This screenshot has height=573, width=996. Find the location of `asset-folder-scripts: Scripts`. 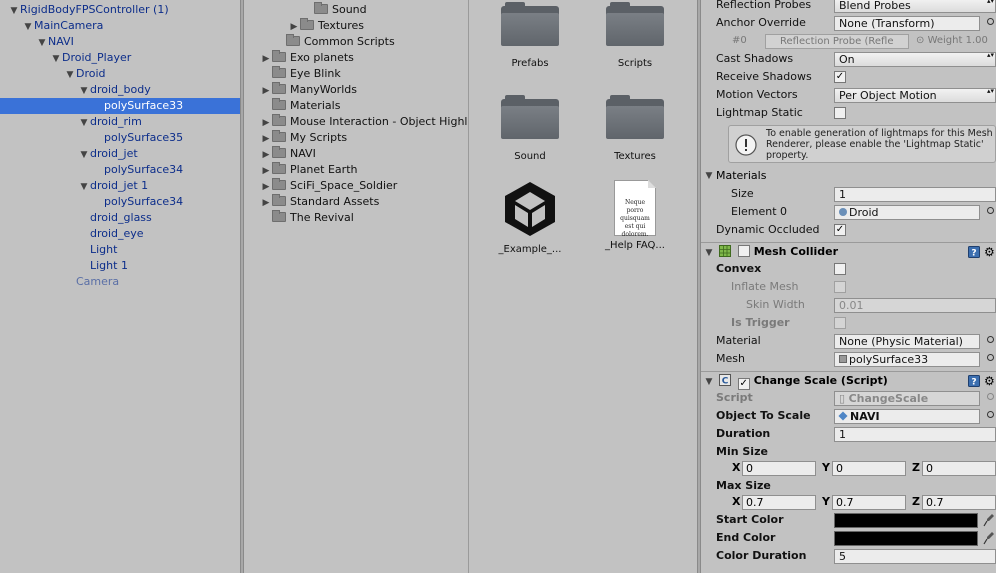

asset-folder-scripts: Scripts is located at coordinates (635, 35).